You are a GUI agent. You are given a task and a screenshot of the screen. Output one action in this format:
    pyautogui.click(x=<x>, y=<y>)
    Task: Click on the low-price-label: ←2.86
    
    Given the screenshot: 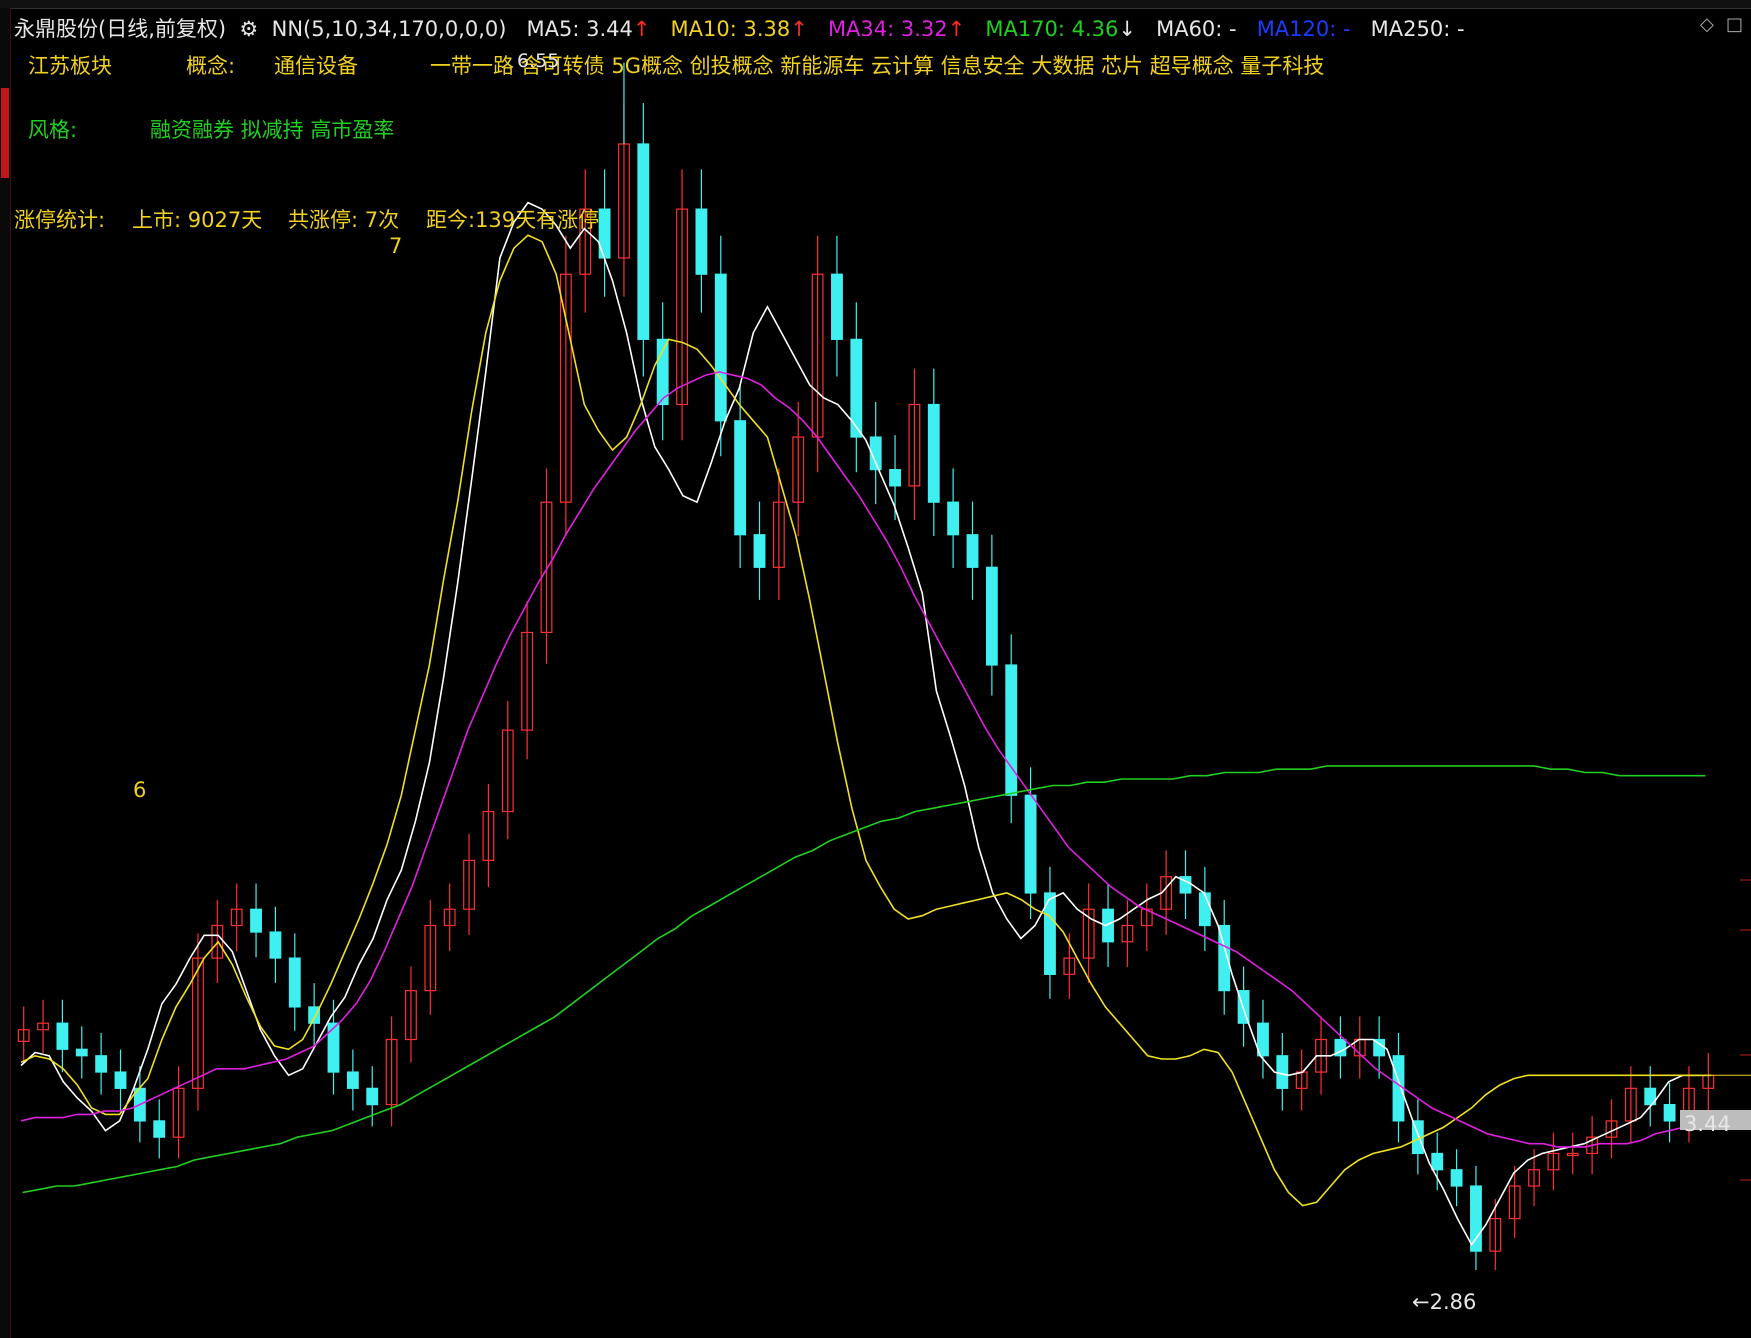 What is the action you would take?
    pyautogui.click(x=1444, y=1302)
    